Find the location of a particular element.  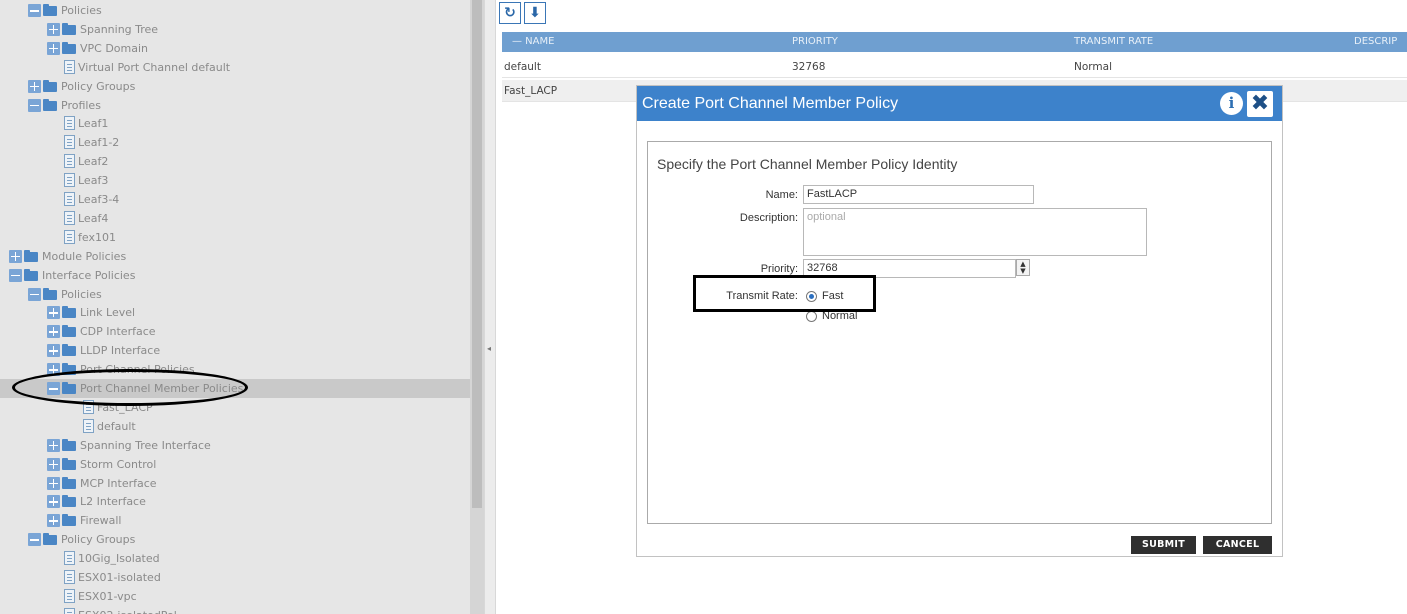

tree-item: Spanning Tree Interface is located at coordinates (235, 445).